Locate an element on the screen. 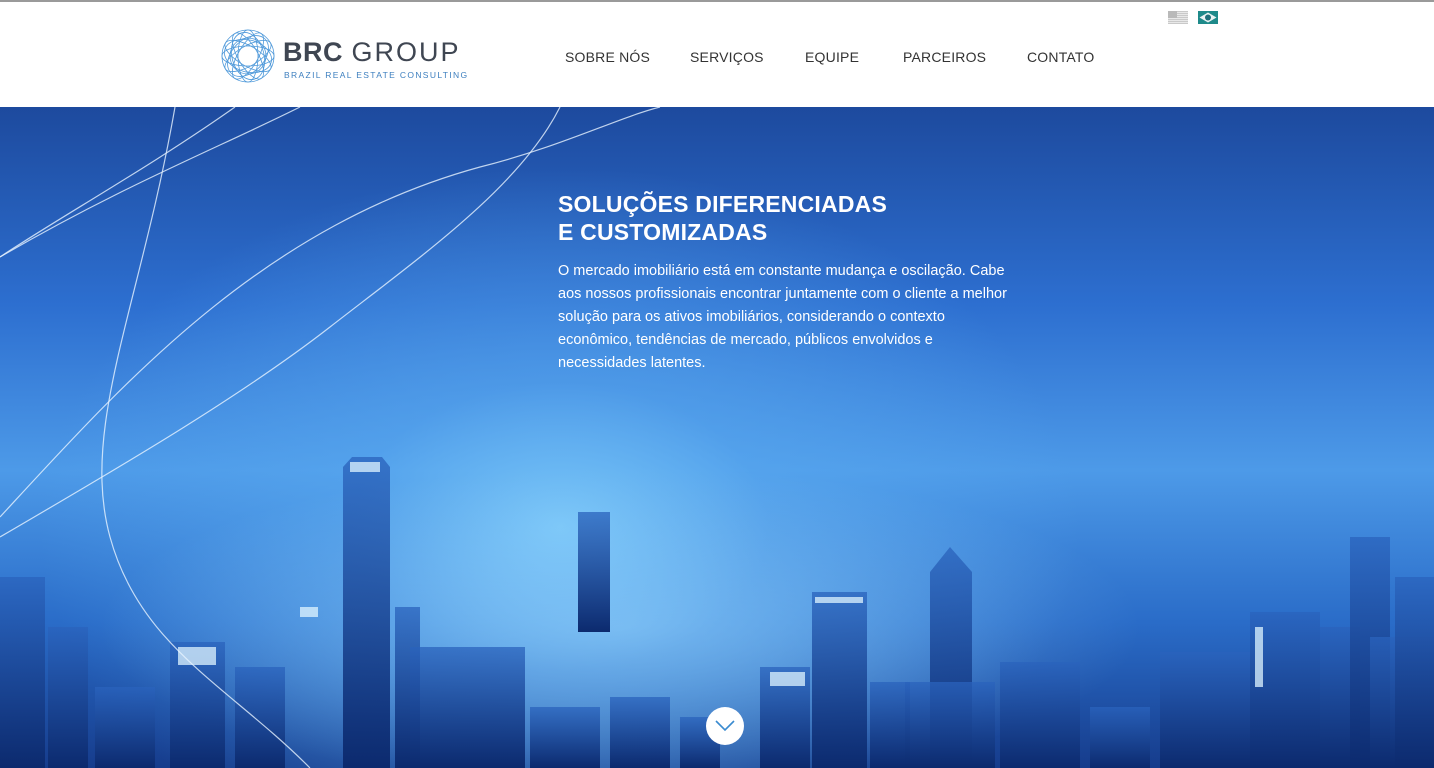  hero-title-line-1: SOLUÇÕES DIFERENCIADAS is located at coordinates (722, 204).